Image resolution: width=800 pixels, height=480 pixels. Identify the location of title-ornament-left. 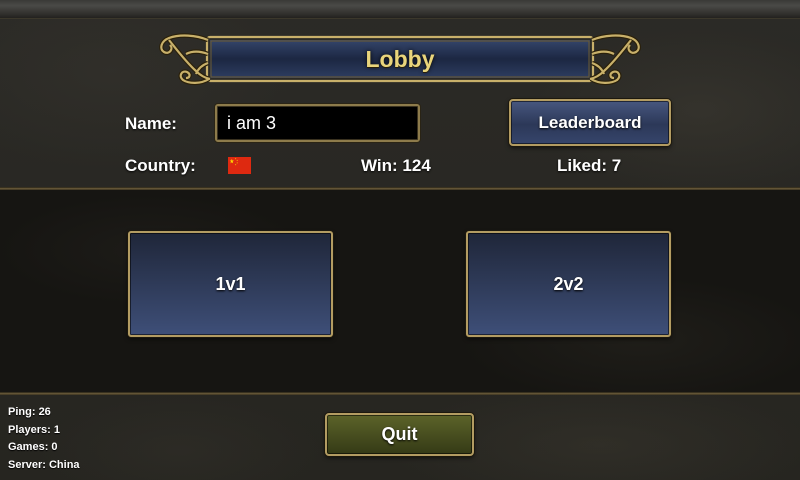
(185, 59).